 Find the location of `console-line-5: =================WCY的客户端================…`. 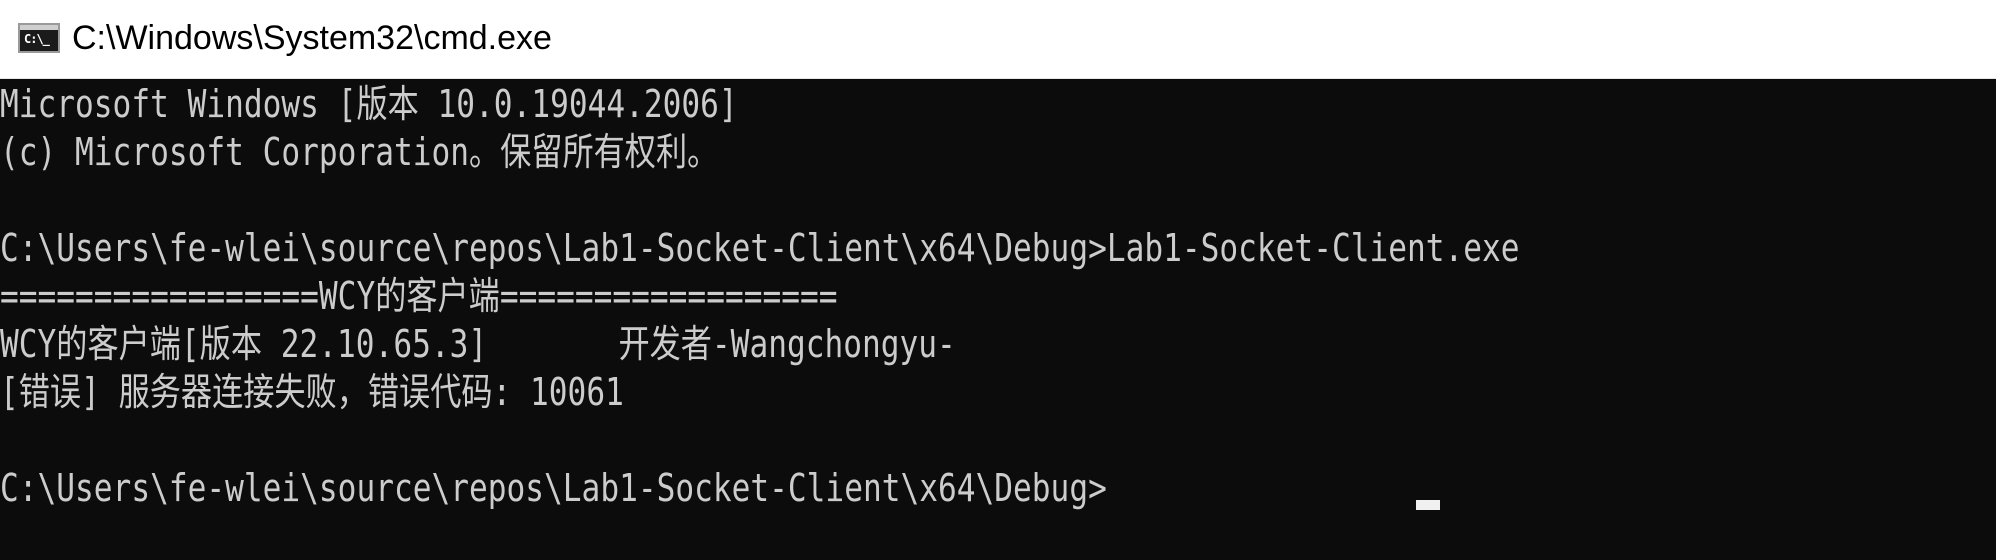

console-line-5: =================WCY的客户端================… is located at coordinates (419, 296).